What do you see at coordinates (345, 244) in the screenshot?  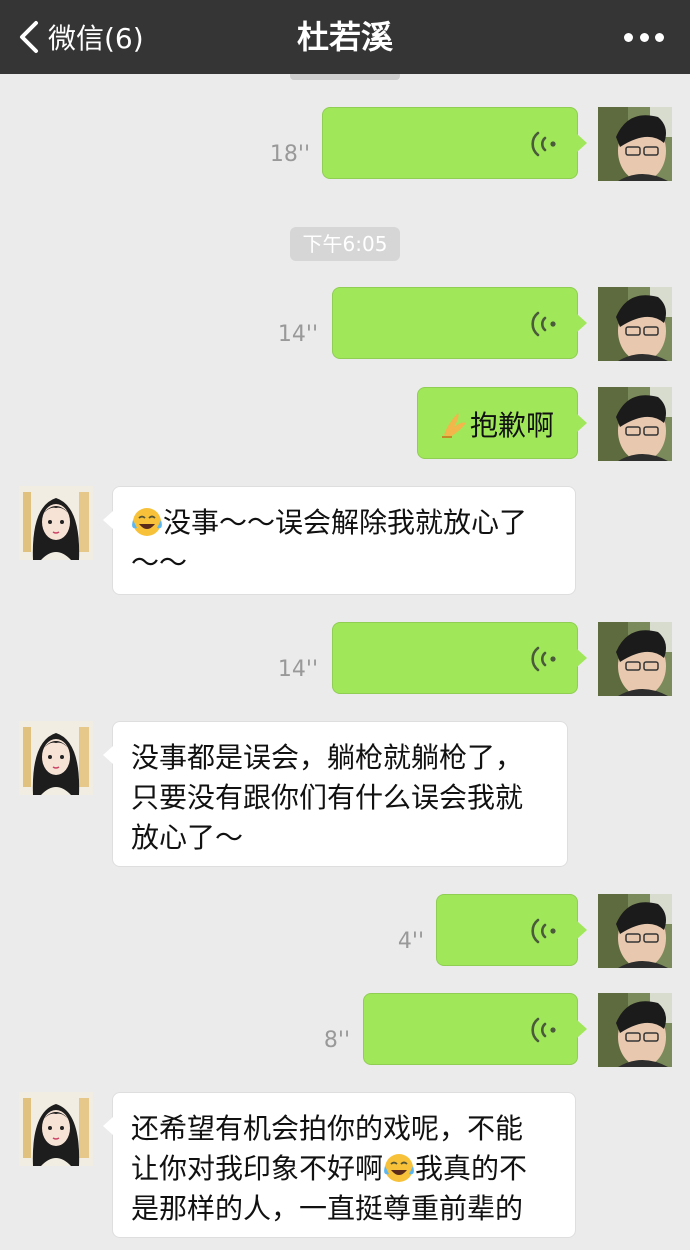 I see `timestamp: 下午6:05` at bounding box center [345, 244].